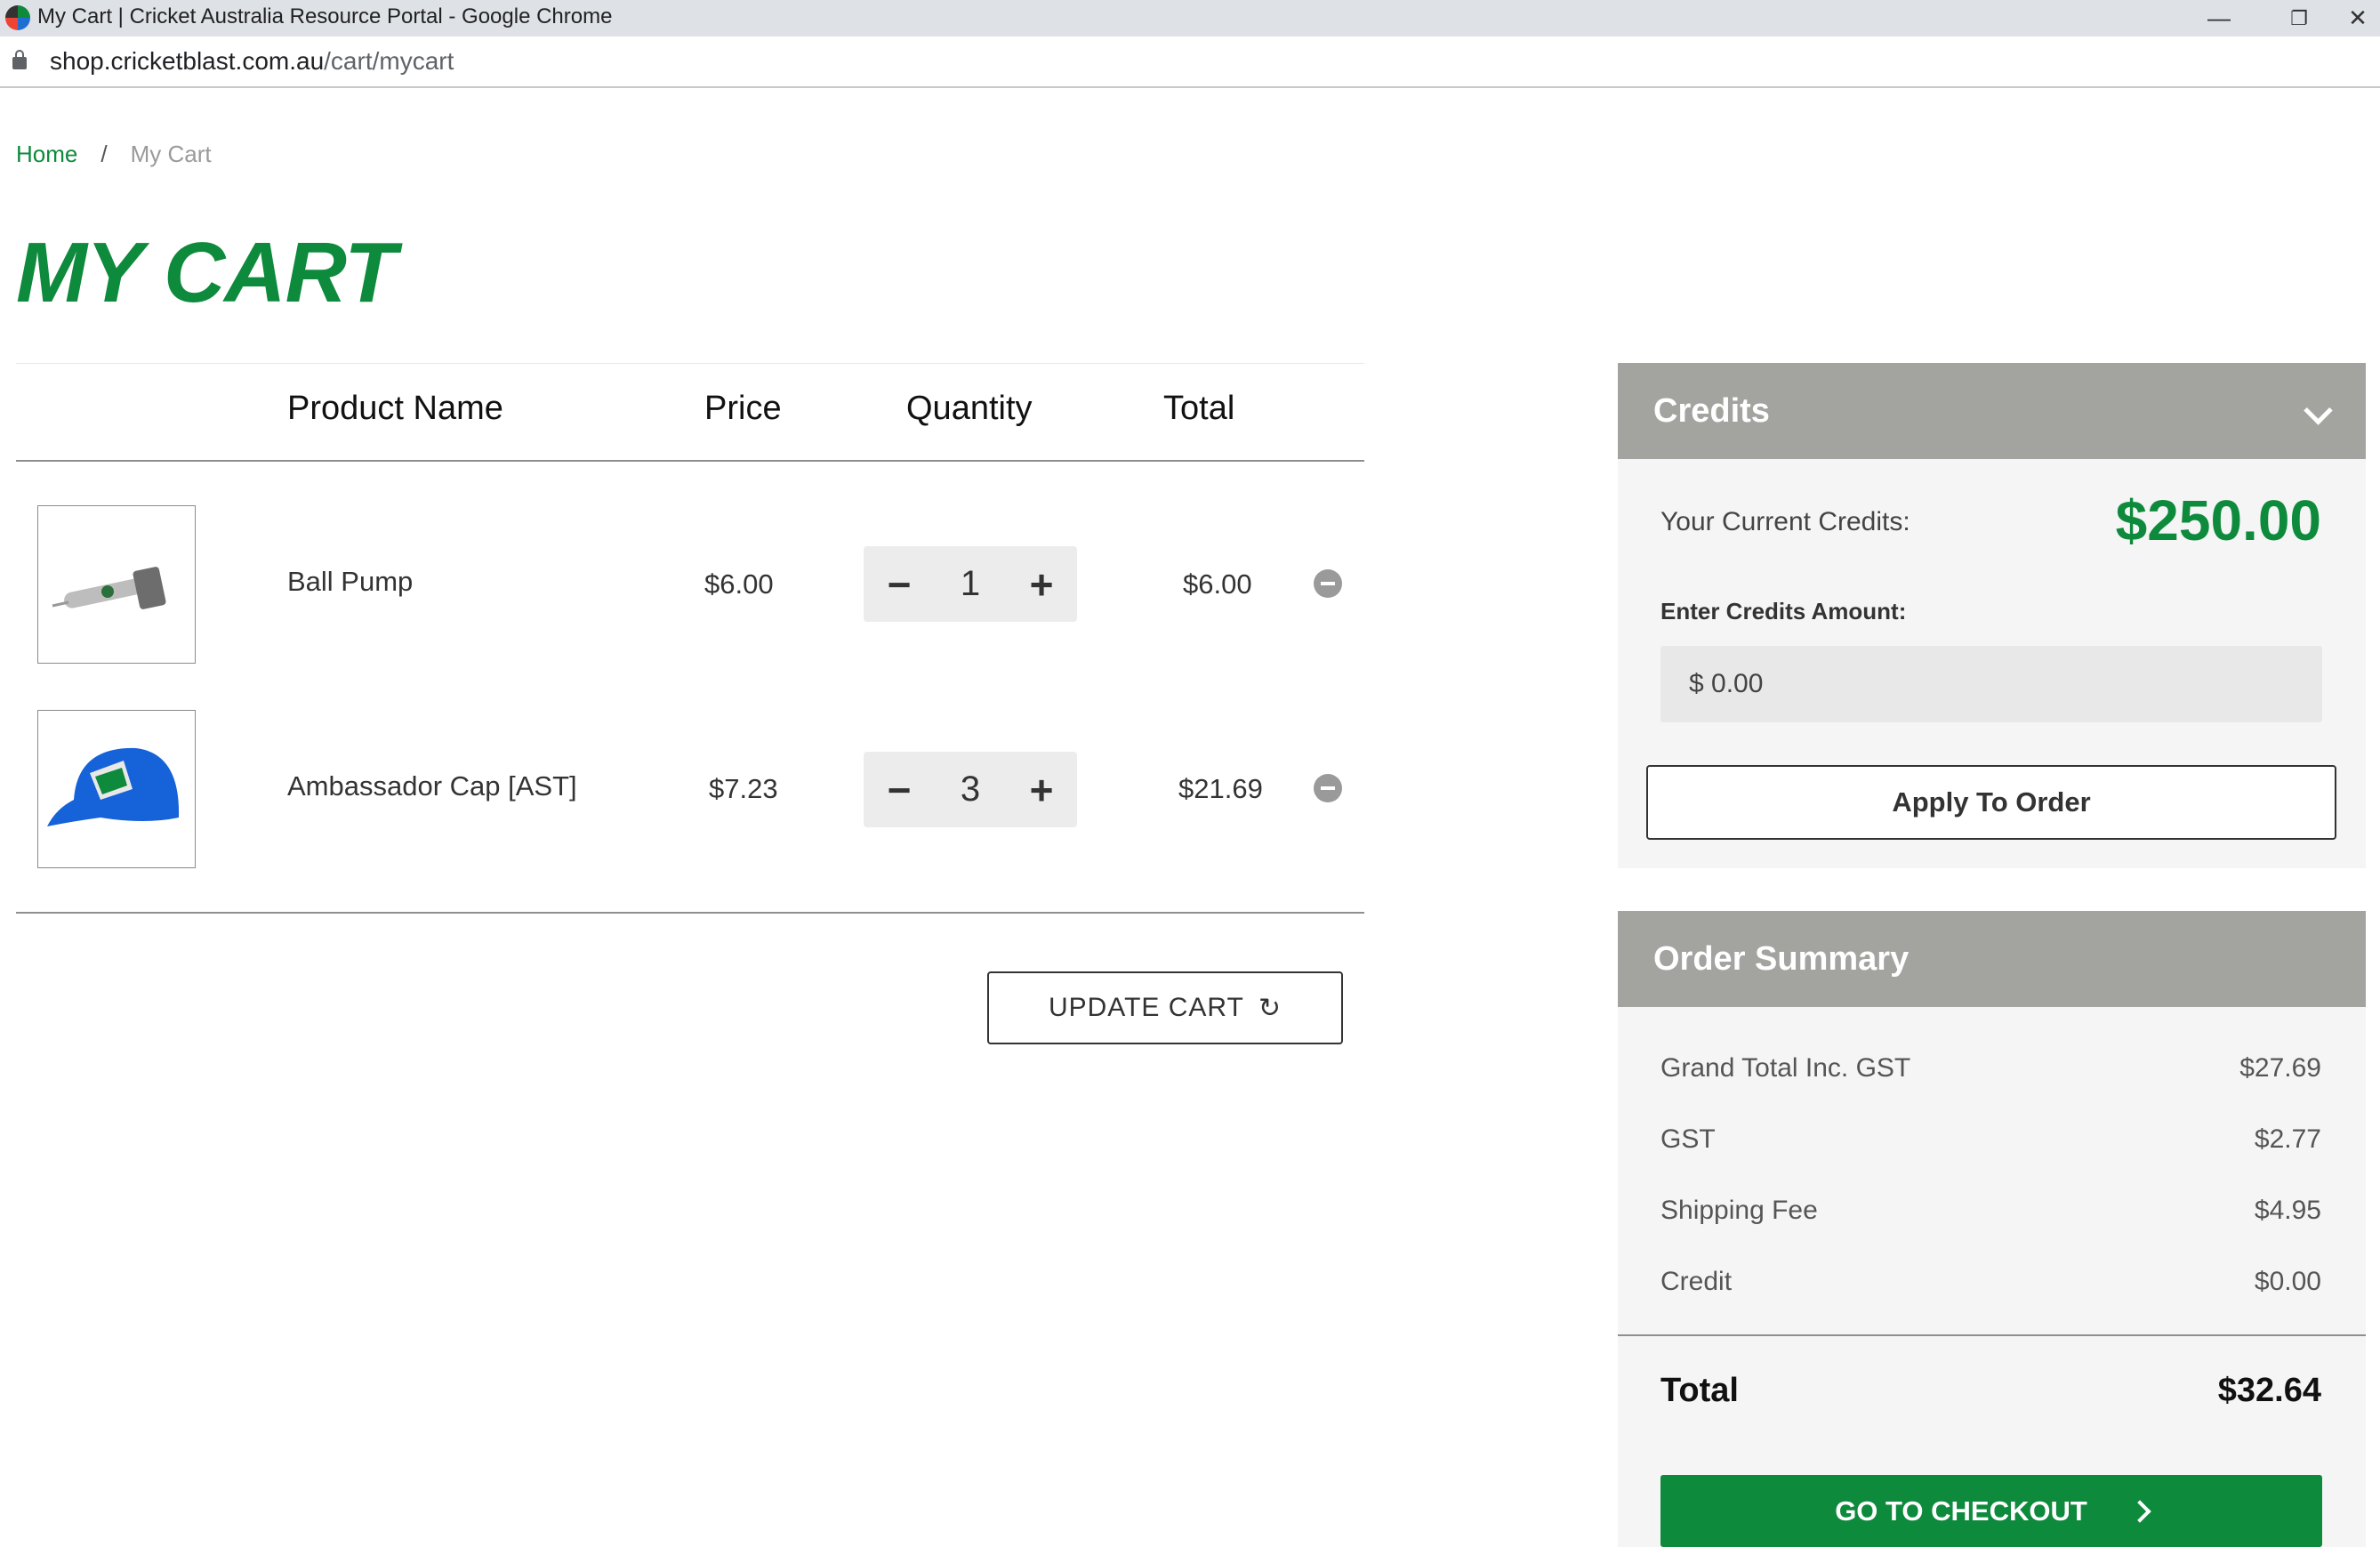 The height and width of the screenshot is (1547, 2380). I want to click on url-text: shop.cricketblast.com.au/cart/mycart, so click(252, 61).